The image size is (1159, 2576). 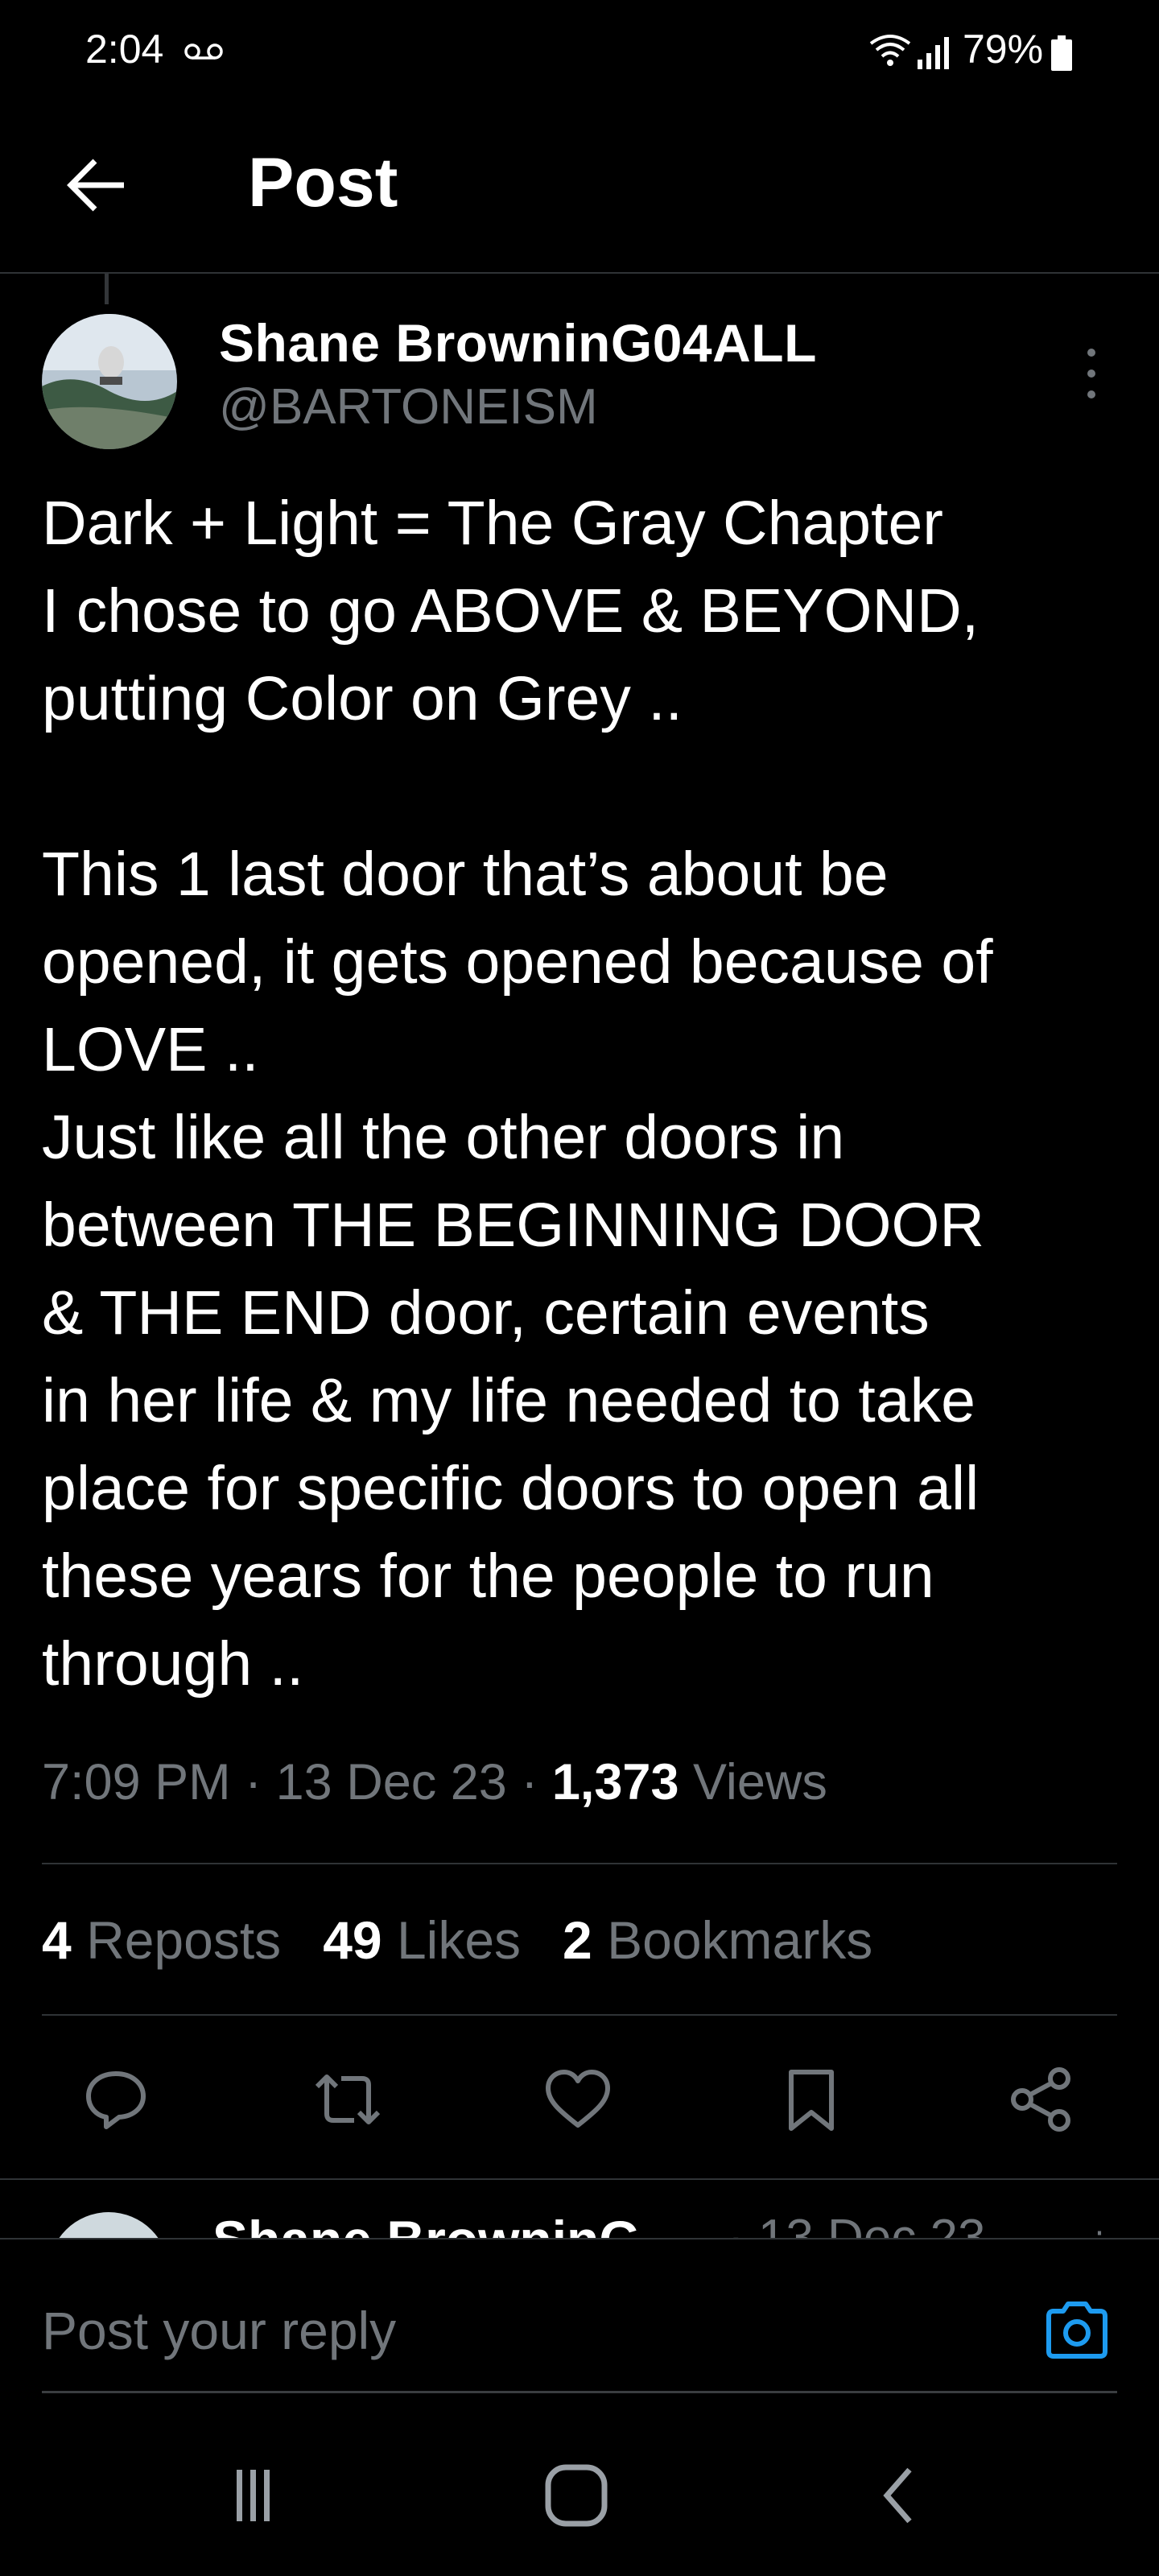 I want to click on avatar-image, so click(x=110, y=381).